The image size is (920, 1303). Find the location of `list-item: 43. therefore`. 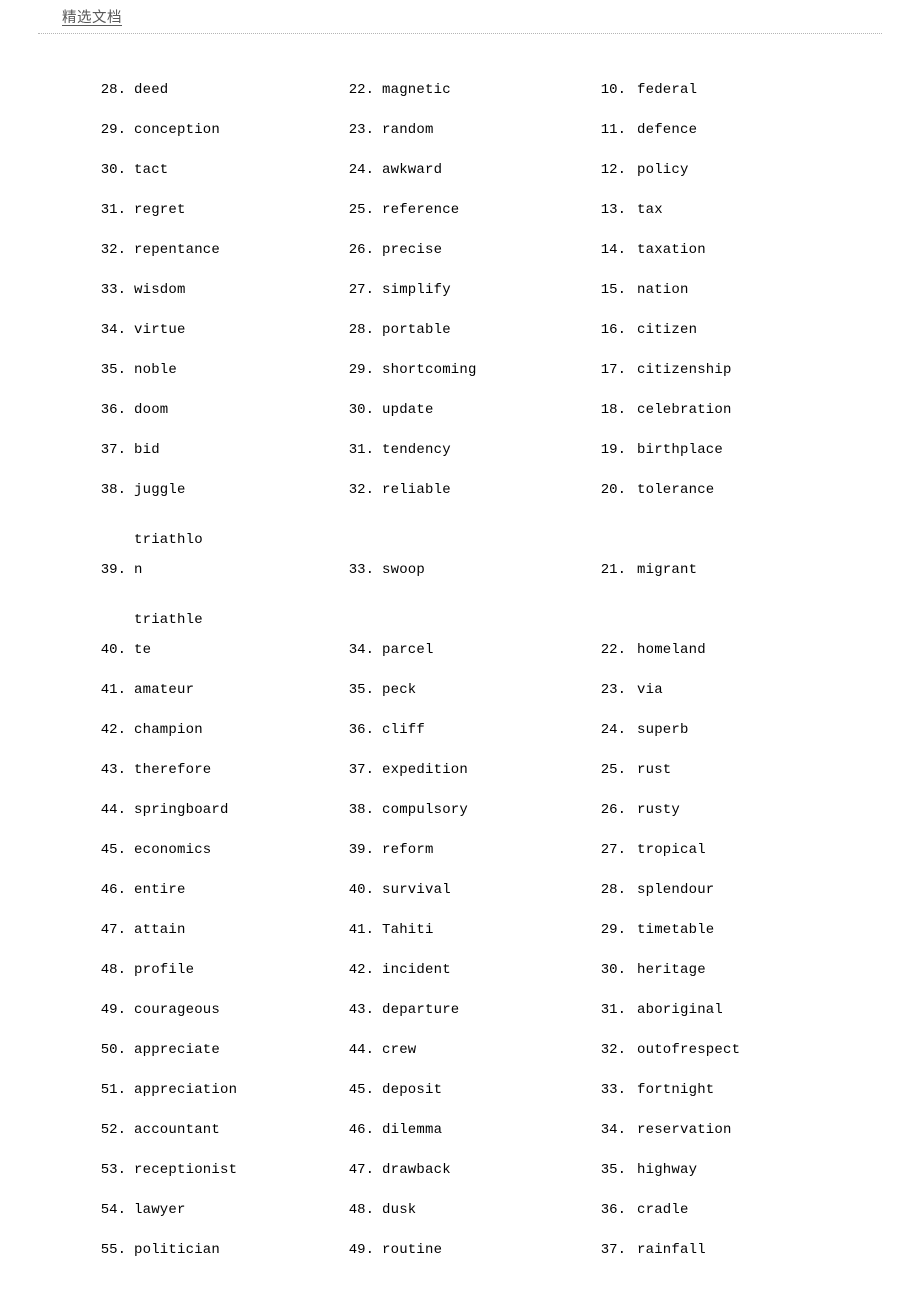

list-item: 43. therefore is located at coordinates (215, 768).